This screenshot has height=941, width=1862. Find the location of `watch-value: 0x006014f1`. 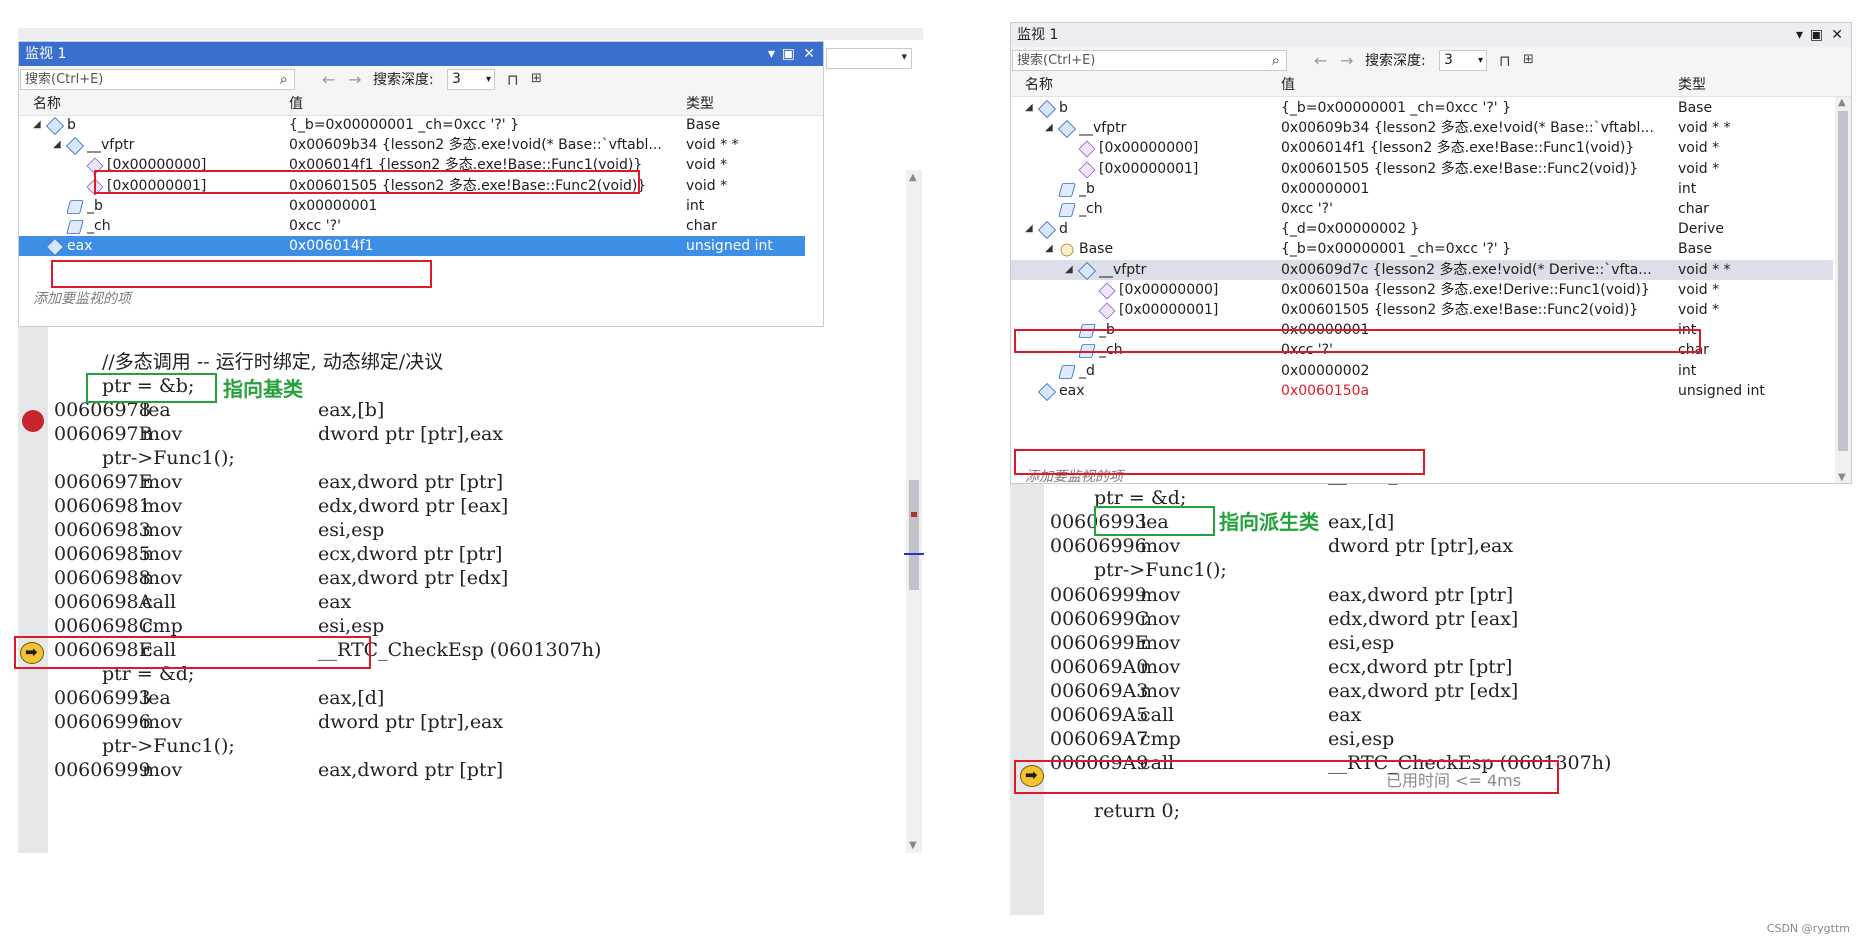

watch-value: 0x006014f1 is located at coordinates (484, 246).